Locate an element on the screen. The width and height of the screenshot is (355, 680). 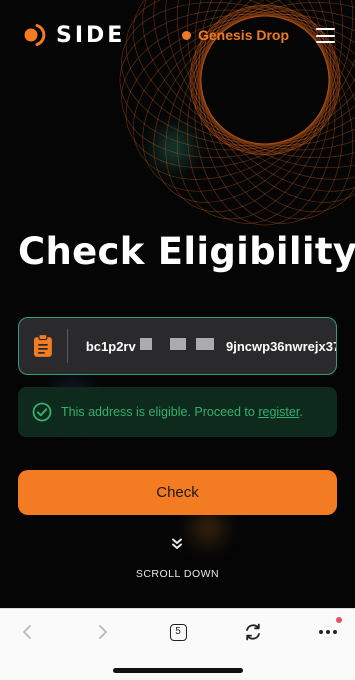
notice-suffix: . is located at coordinates (301, 412).